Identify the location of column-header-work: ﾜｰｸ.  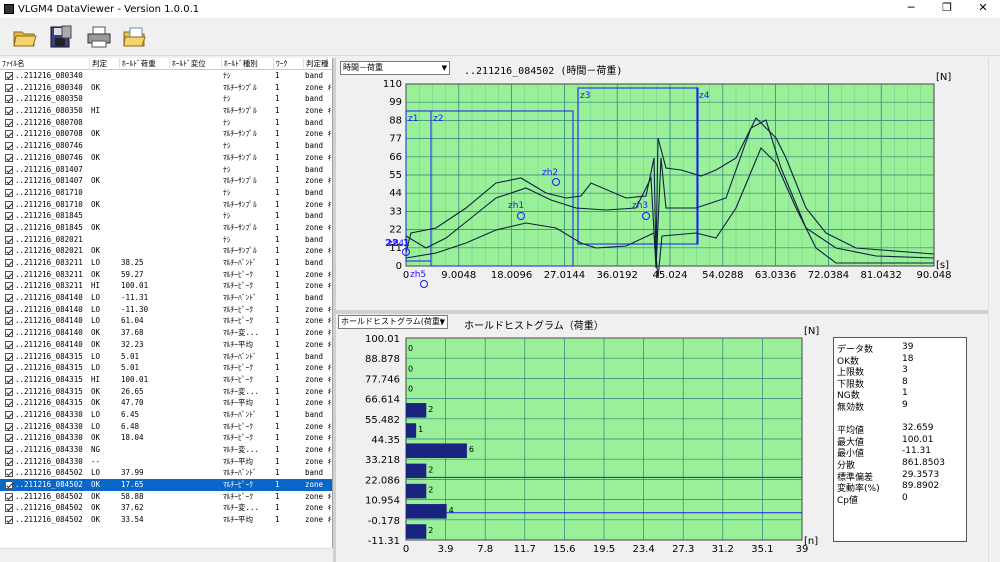
(289, 64).